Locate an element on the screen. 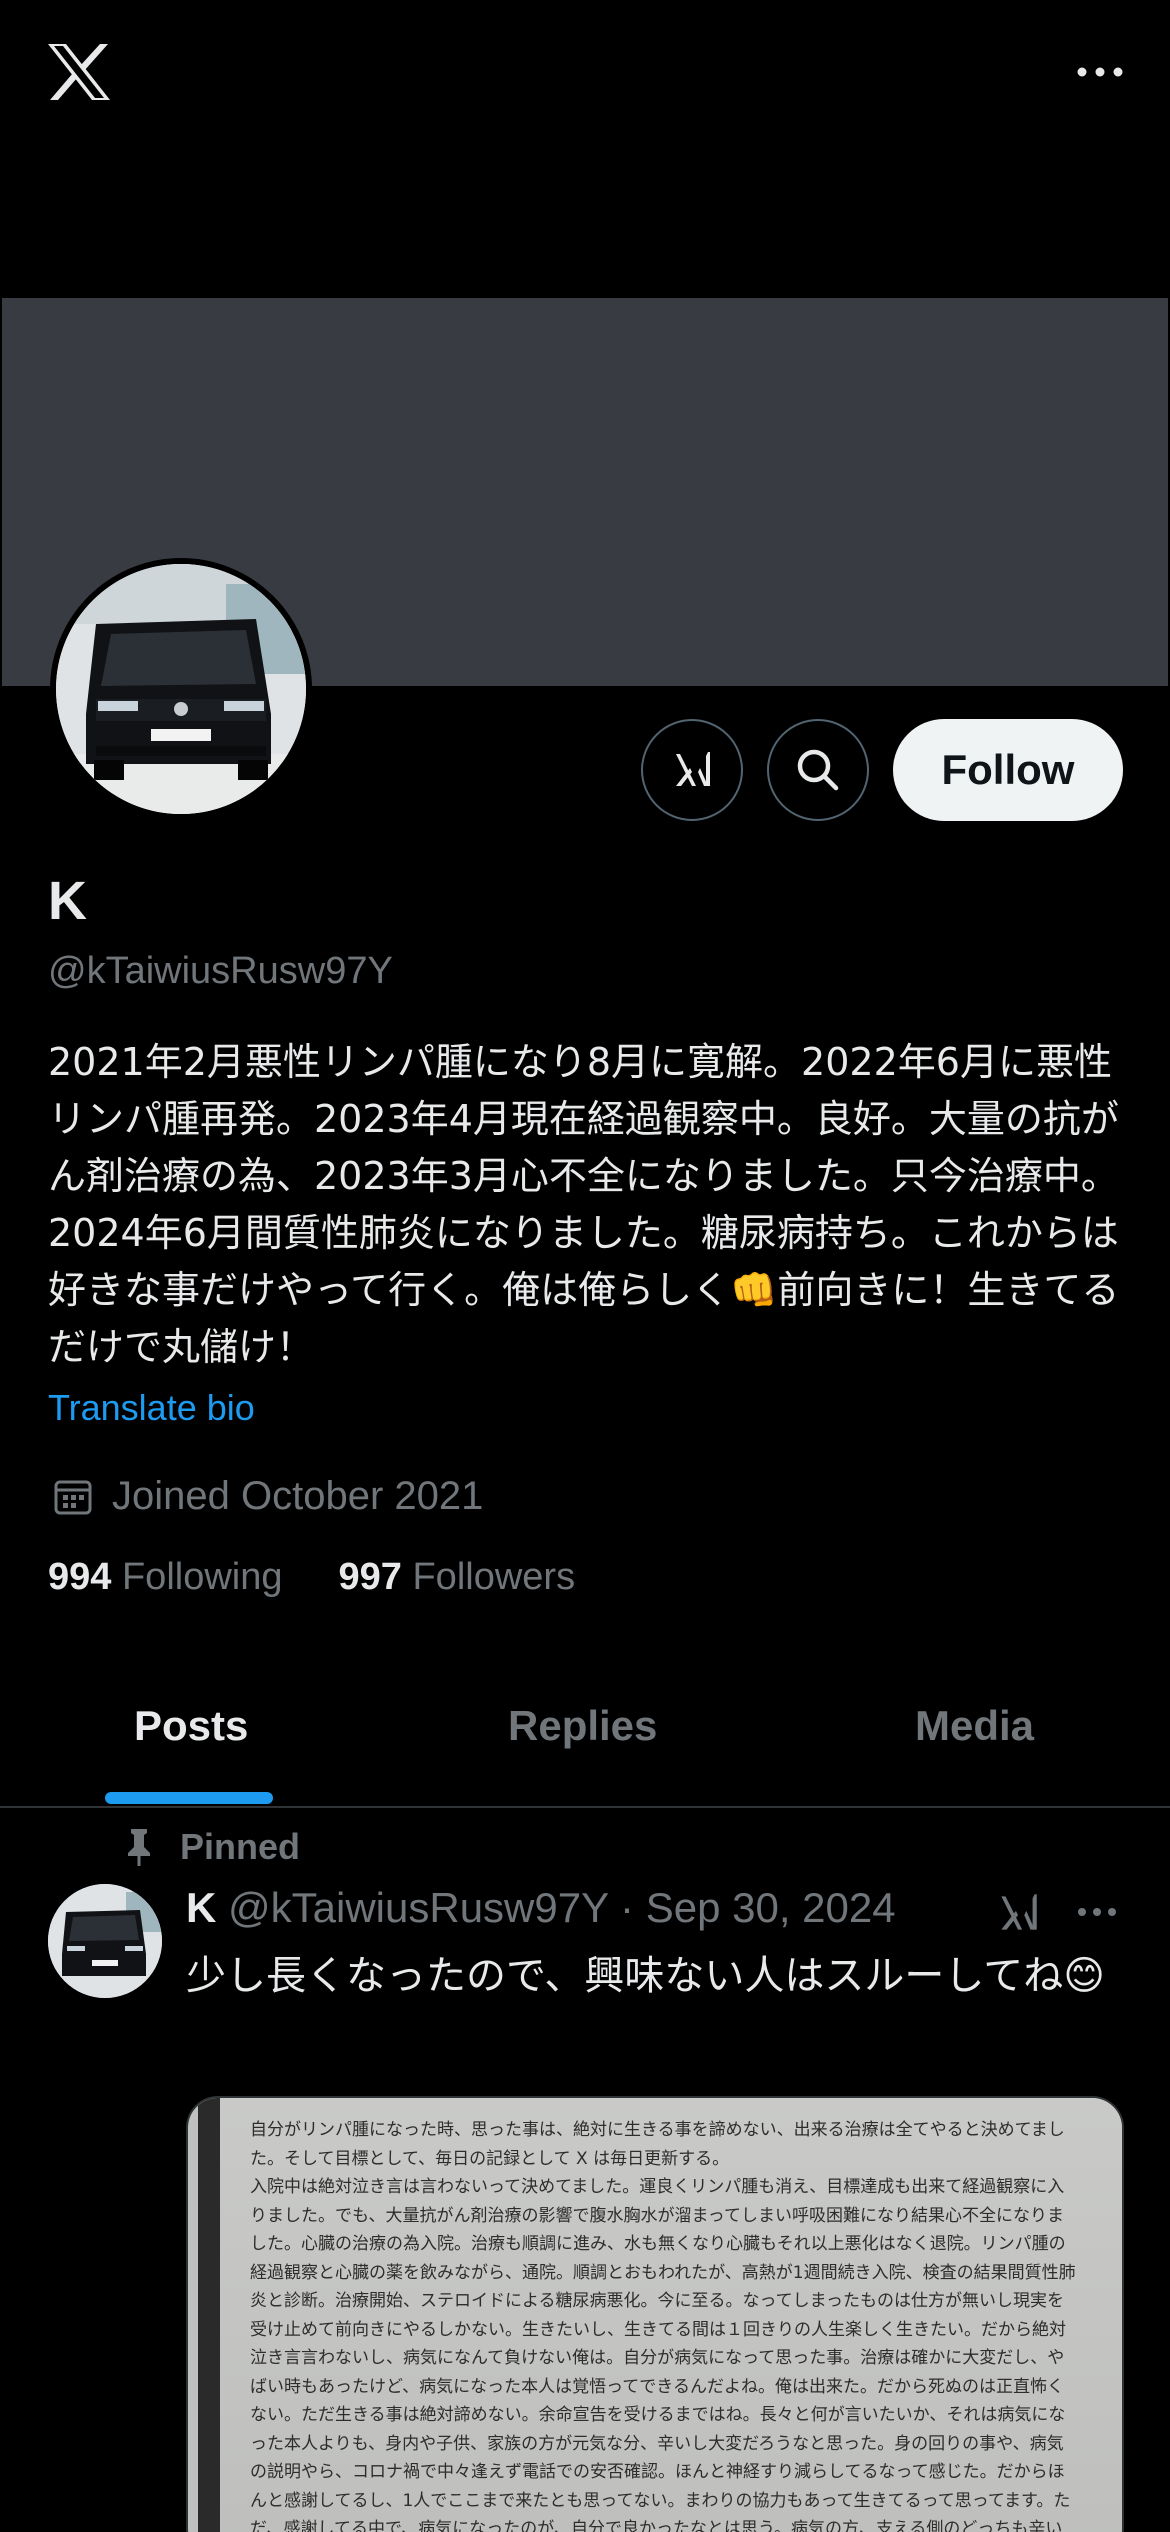  profile-display-name: K is located at coordinates (67, 901).